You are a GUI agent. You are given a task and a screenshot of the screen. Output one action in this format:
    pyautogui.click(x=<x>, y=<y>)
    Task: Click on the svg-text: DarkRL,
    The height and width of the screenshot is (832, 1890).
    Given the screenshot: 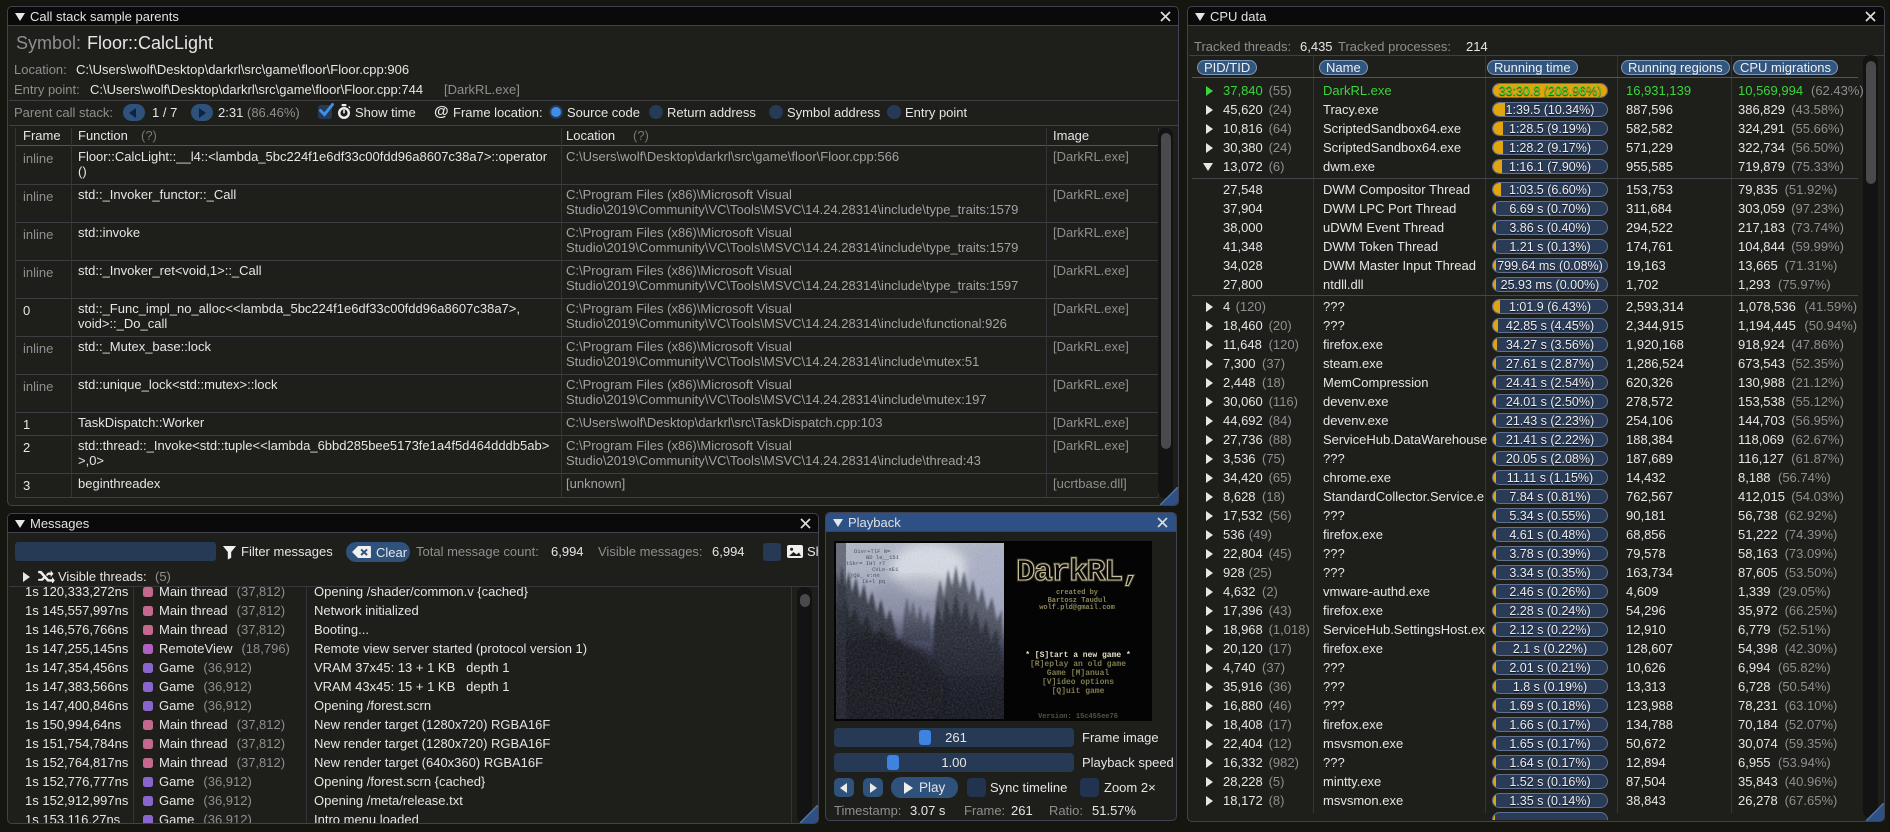 What is the action you would take?
    pyautogui.click(x=1077, y=572)
    